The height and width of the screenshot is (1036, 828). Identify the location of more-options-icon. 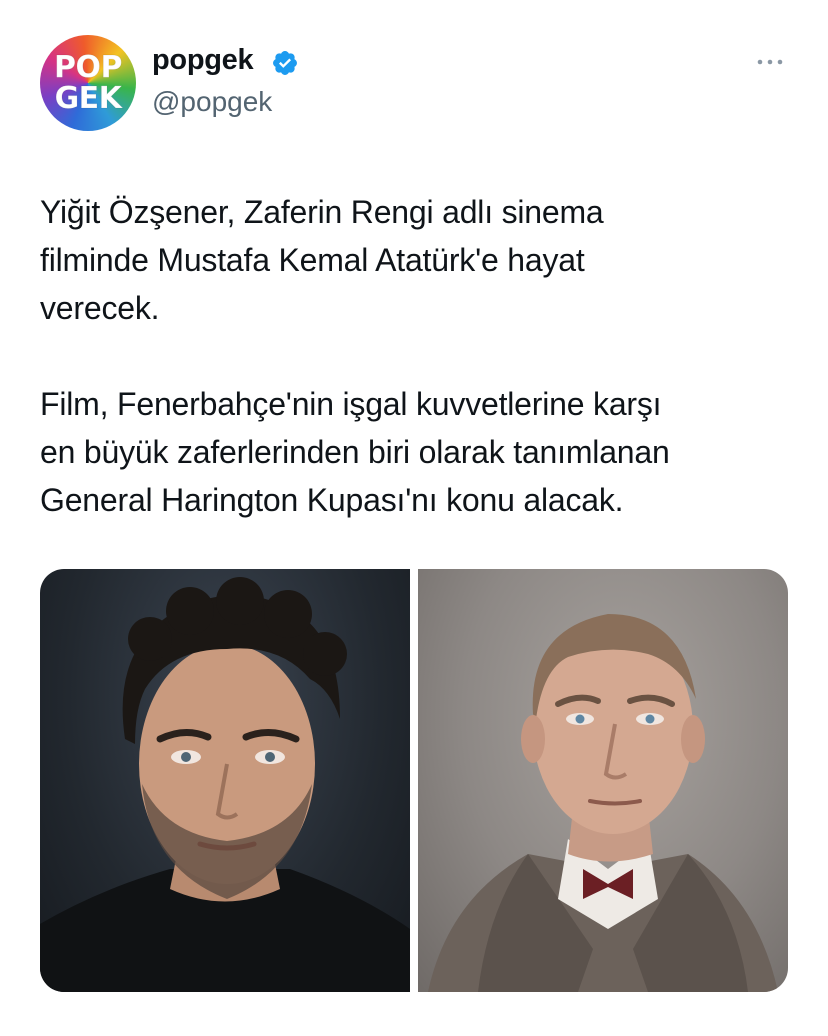
(770, 62).